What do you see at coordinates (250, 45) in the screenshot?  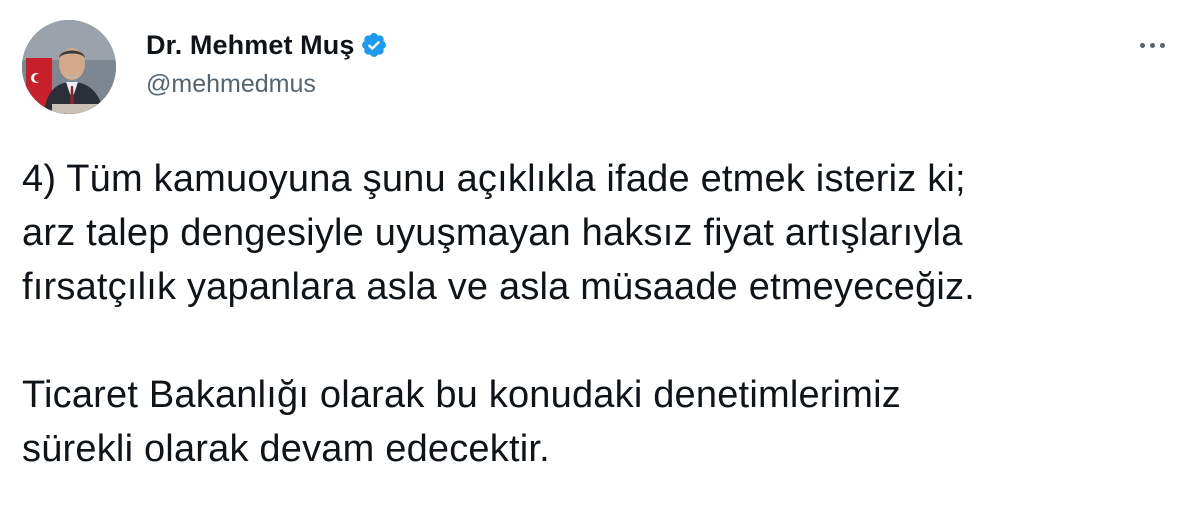 I see `display-name: Dr. Mehmet Muş` at bounding box center [250, 45].